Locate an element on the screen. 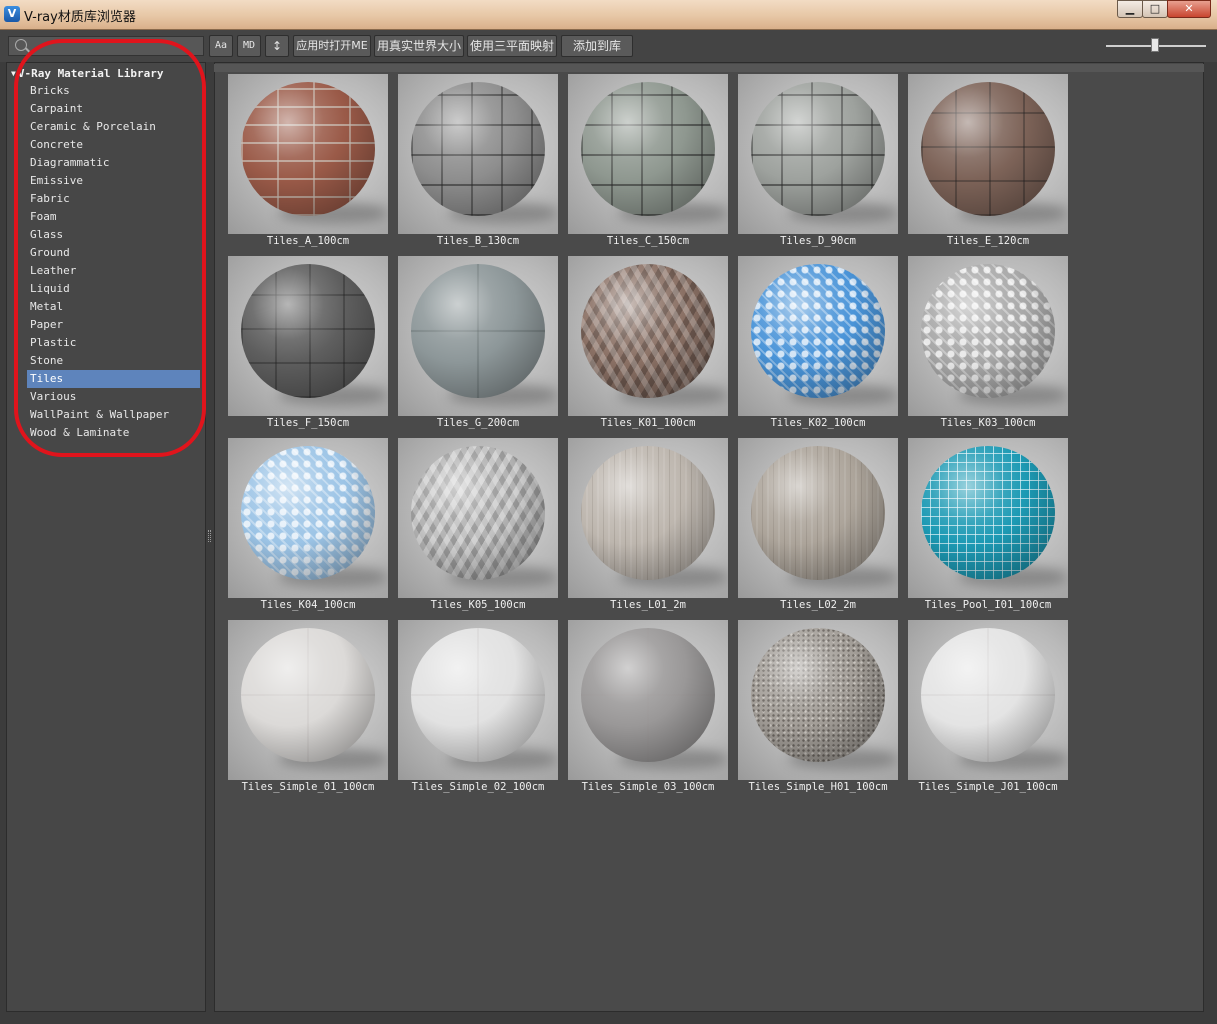  tree-root: ▼ V-Ray Material Library is located at coordinates (87, 73).